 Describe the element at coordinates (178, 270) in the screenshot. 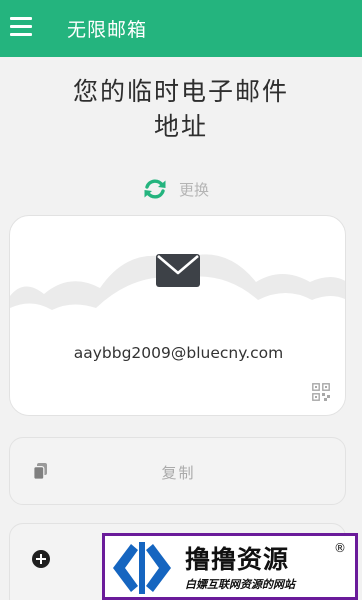

I see `envelope-icon` at that location.